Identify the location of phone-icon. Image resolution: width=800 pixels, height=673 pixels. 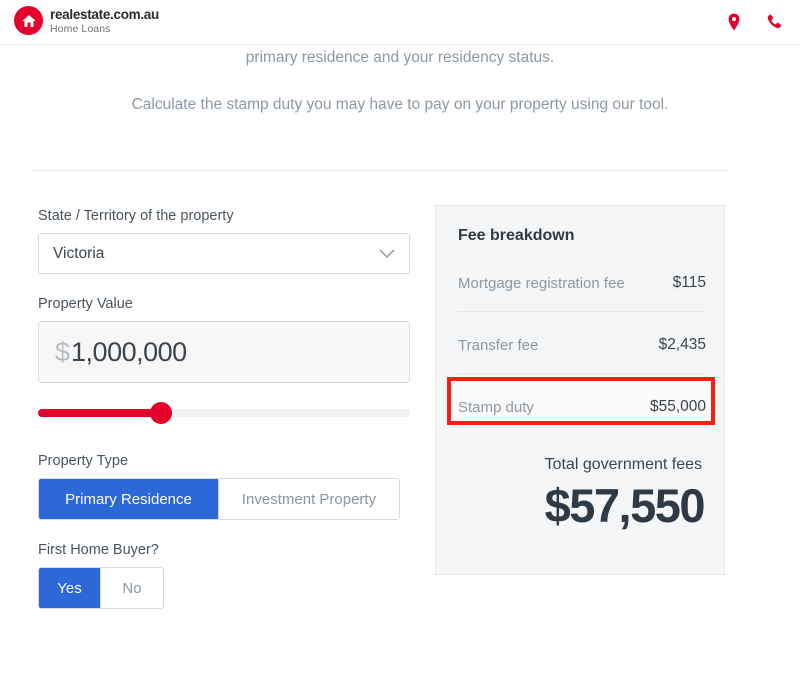
(774, 22).